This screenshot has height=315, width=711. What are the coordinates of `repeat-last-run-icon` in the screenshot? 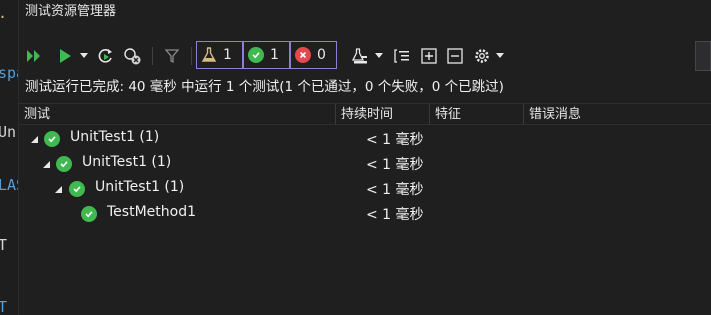 It's located at (106, 56).